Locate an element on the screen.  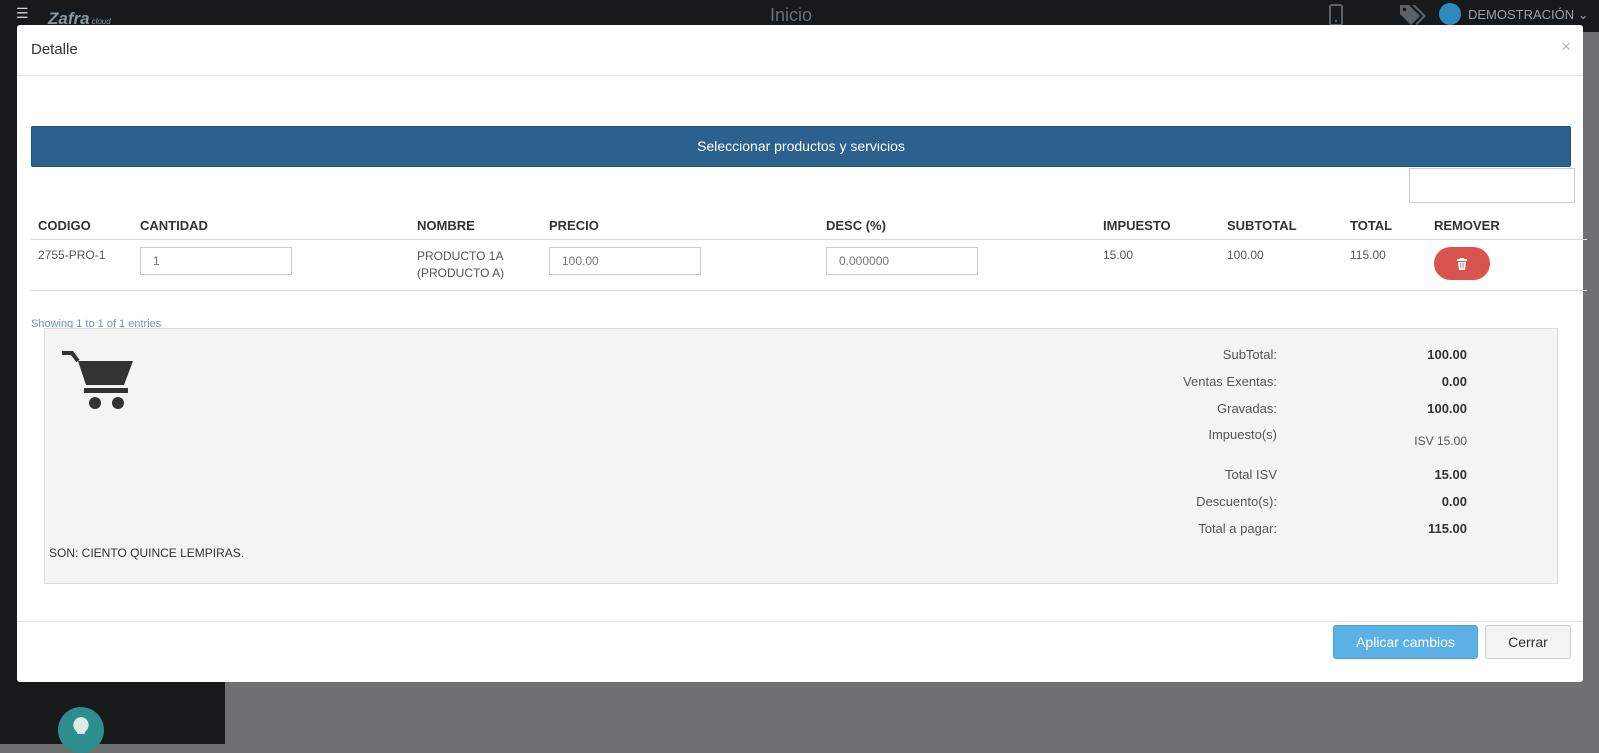
close-icon: × is located at coordinates (1566, 47).